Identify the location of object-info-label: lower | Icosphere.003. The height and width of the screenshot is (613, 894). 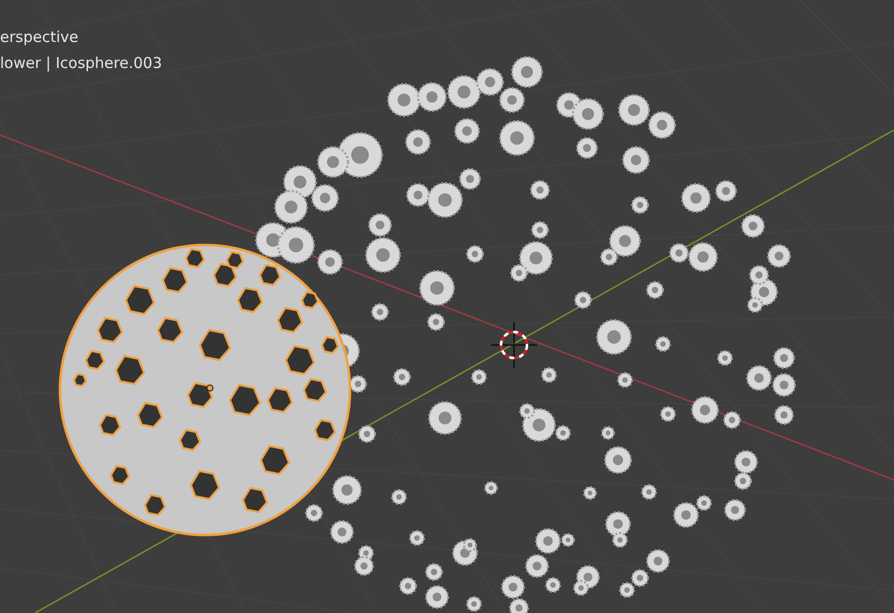
(81, 63).